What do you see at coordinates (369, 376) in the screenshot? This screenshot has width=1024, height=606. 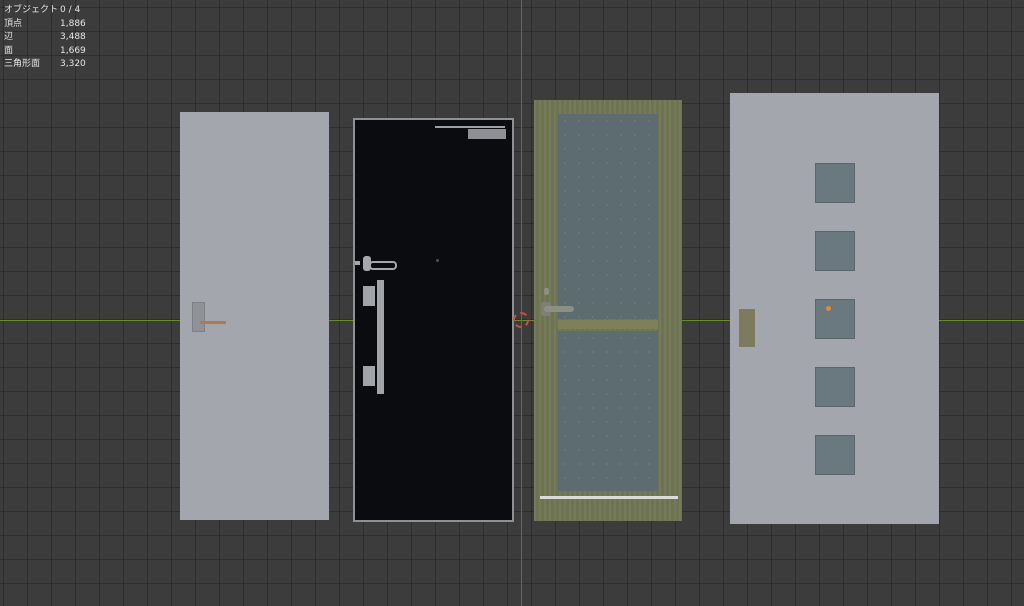 I see `pull-handle-mount-bottom` at bounding box center [369, 376].